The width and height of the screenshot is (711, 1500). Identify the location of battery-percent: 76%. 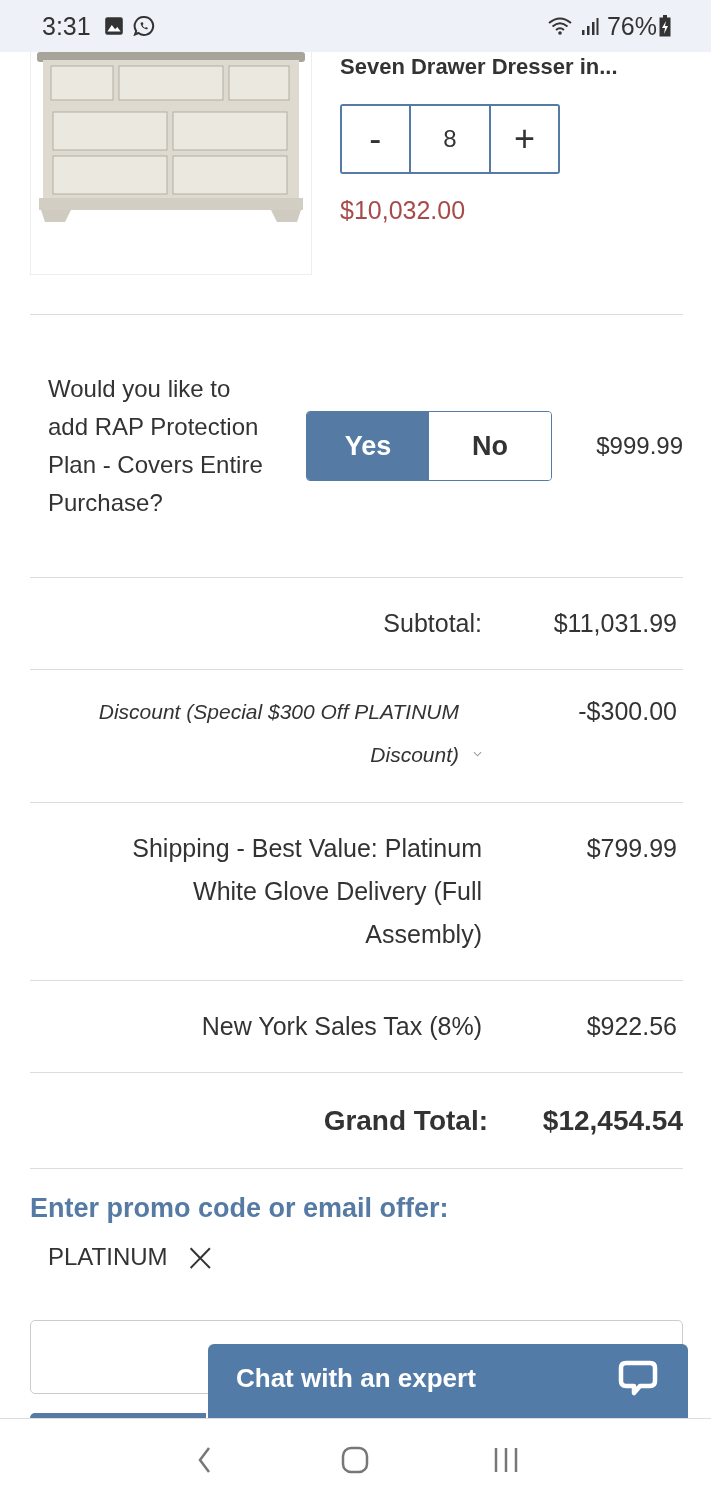
(631, 26).